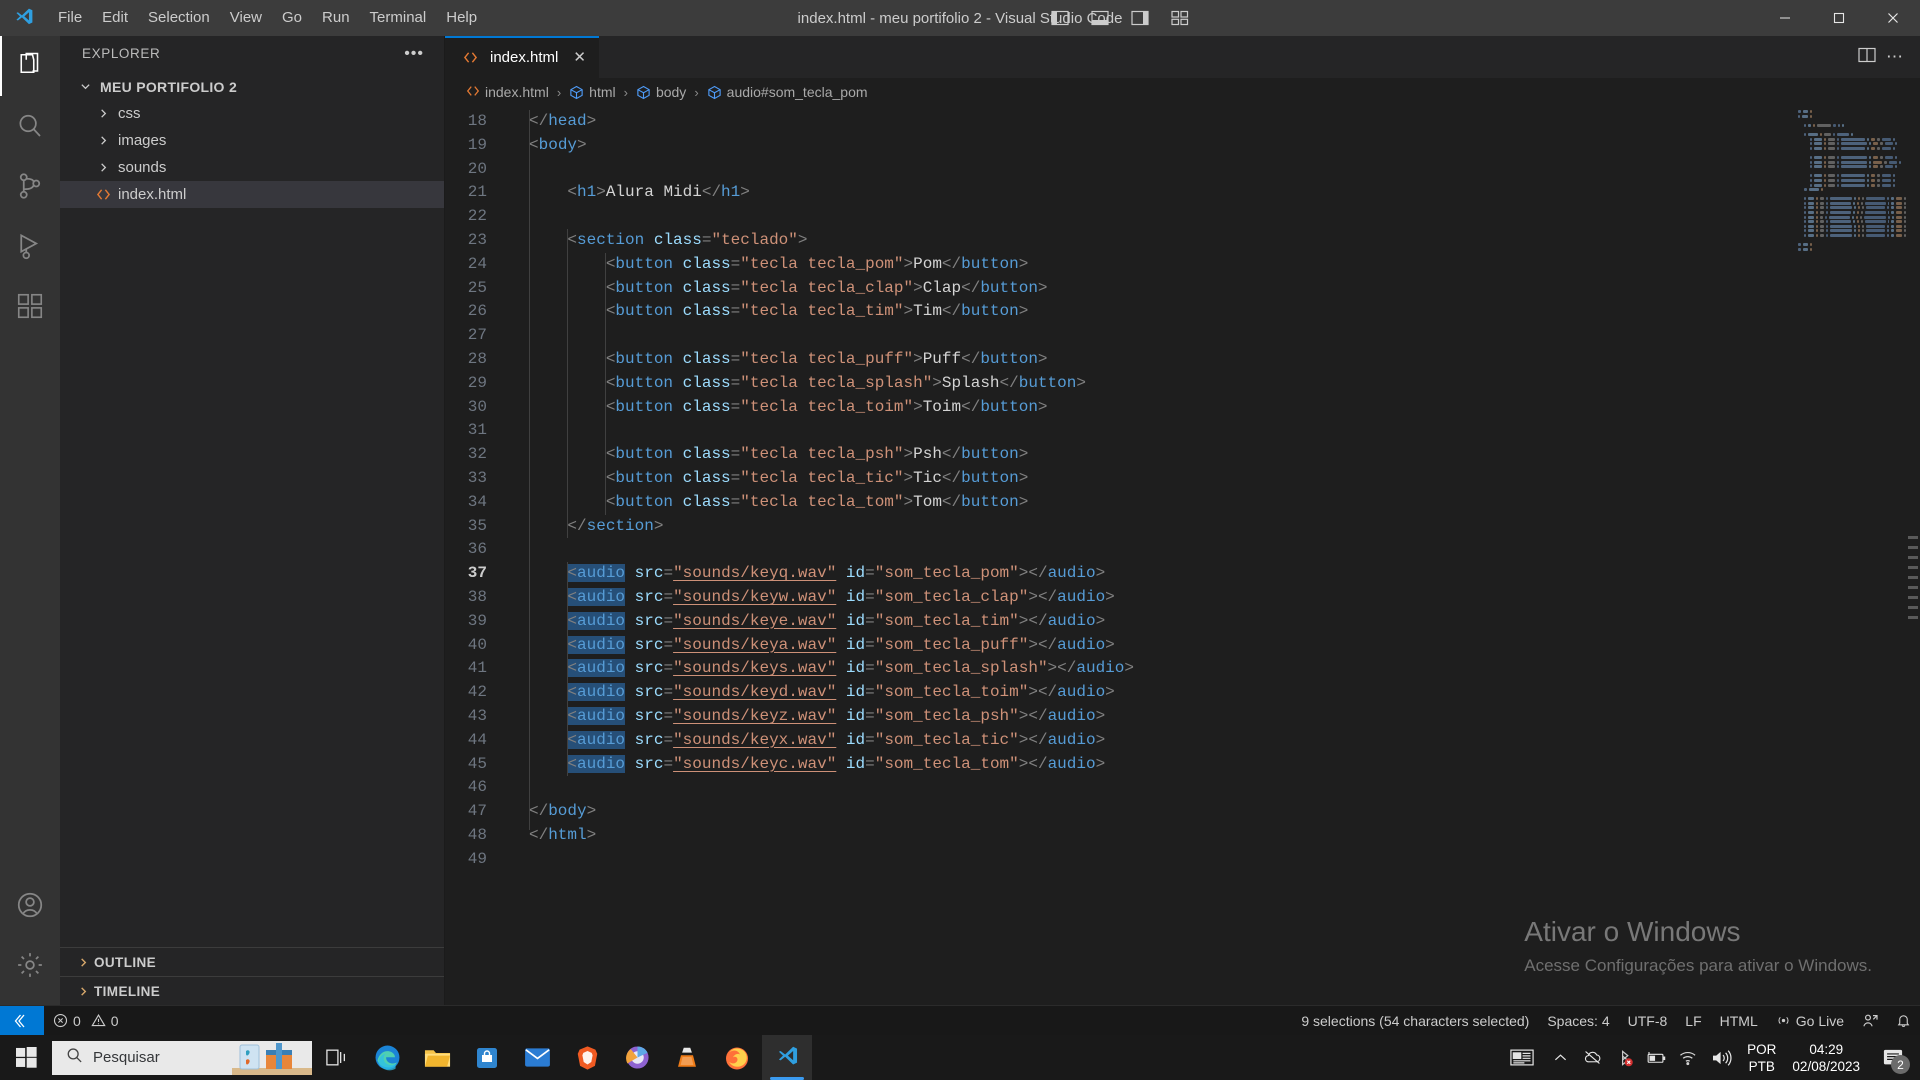 This screenshot has width=1920, height=1080. What do you see at coordinates (86, 1021) in the screenshot?
I see `status-problems: 0 0` at bounding box center [86, 1021].